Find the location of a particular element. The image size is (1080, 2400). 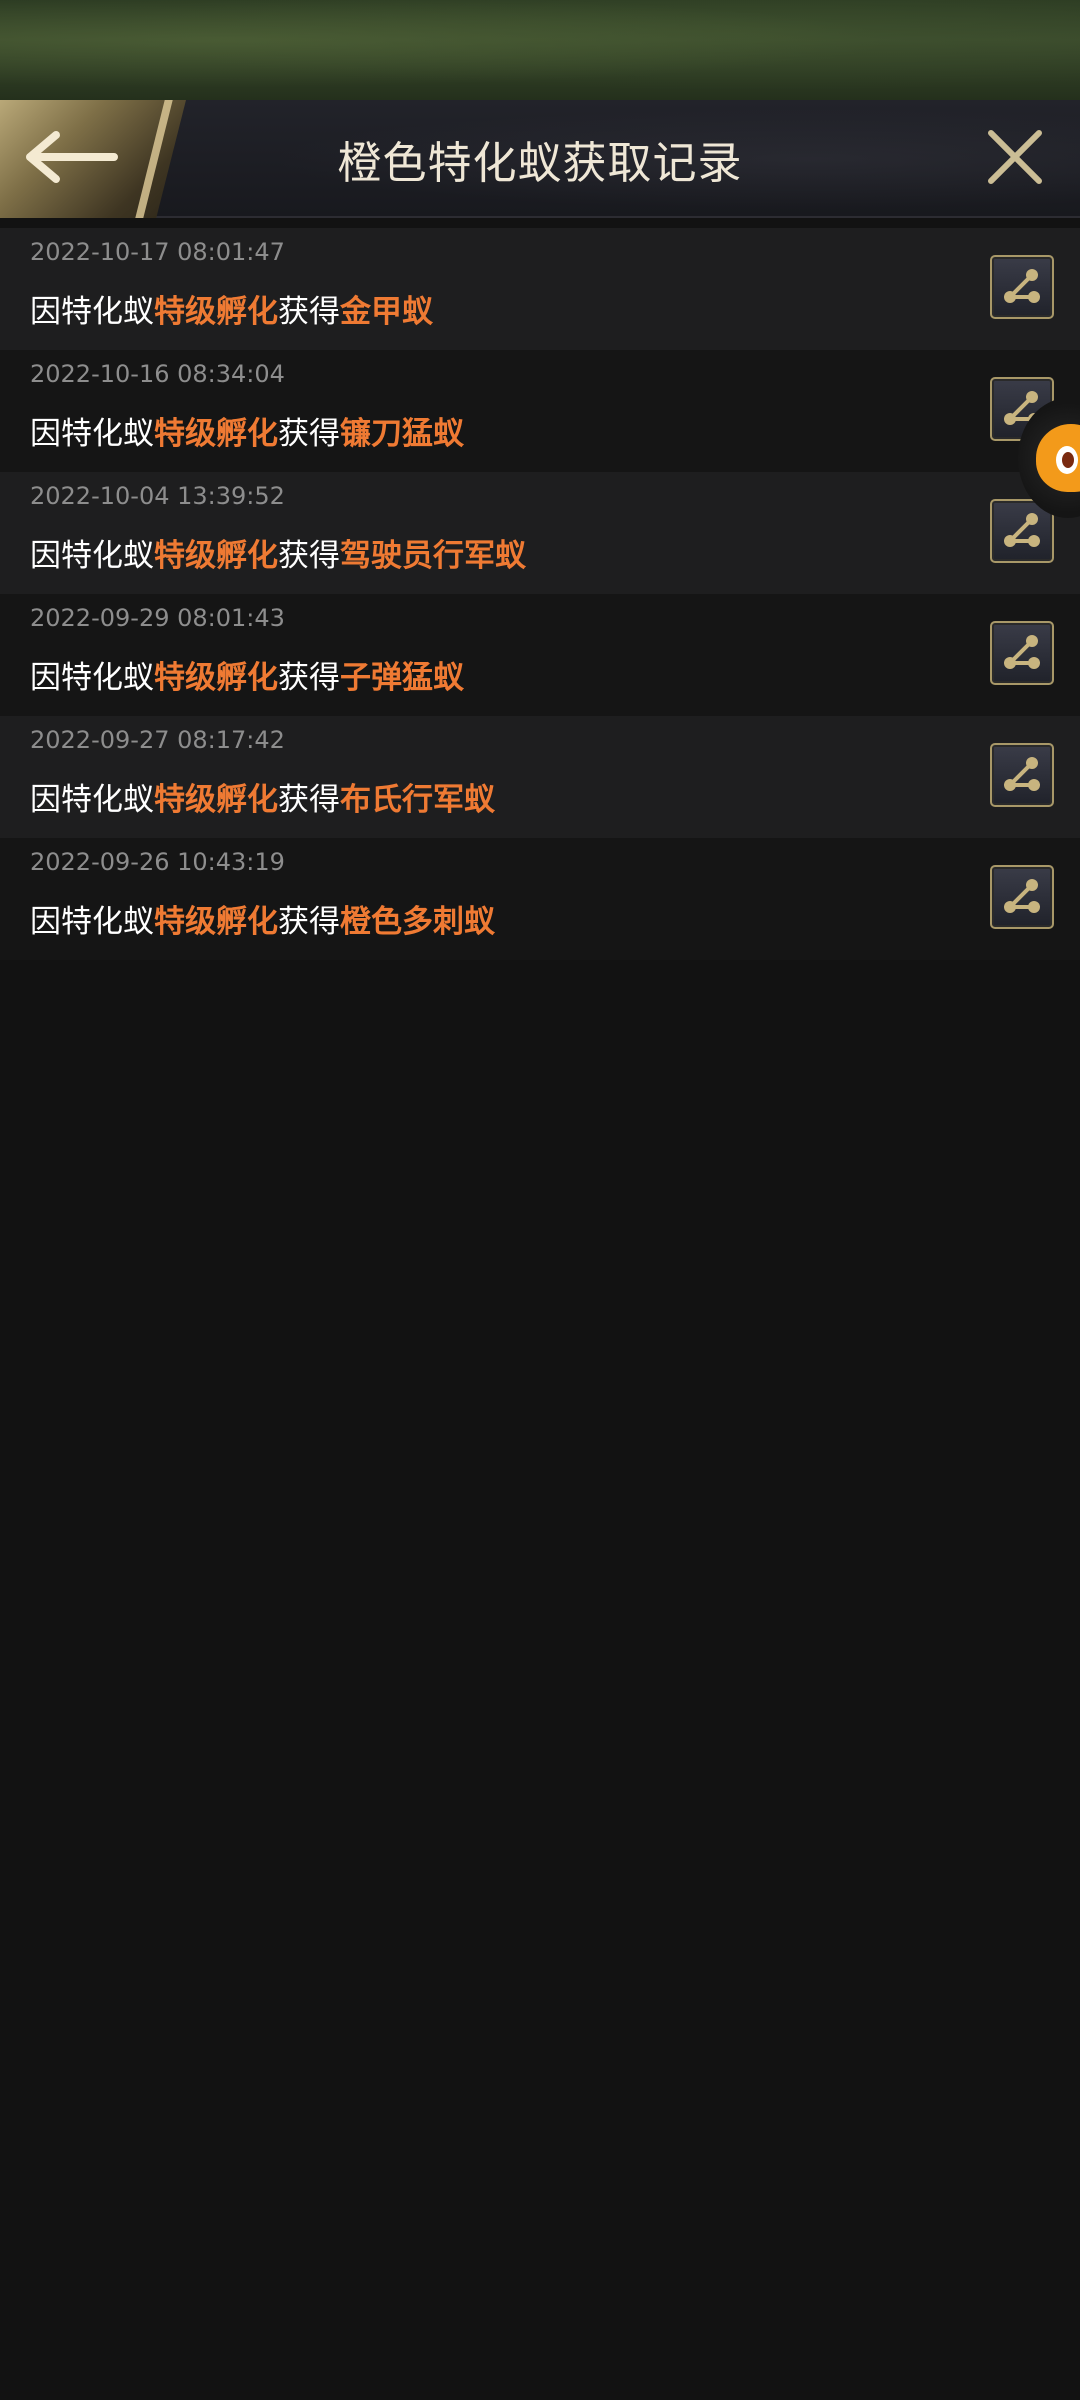

record-message: 因特化蚁特级孵化获得橙色多刺蚁 is located at coordinates (262, 918).